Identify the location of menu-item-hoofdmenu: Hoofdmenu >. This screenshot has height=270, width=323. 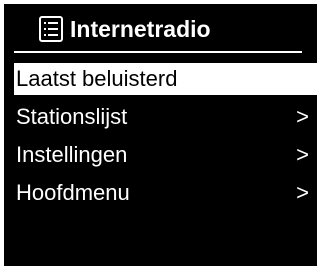
(160, 193).